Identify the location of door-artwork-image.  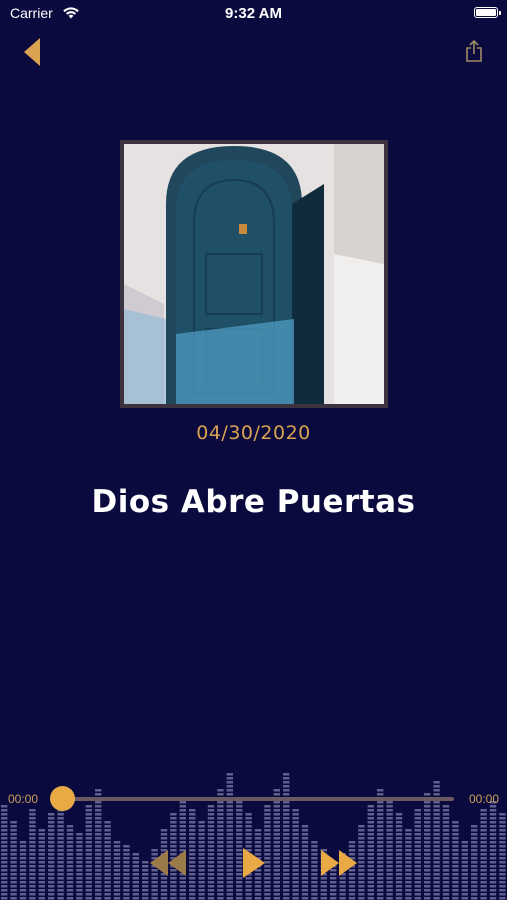
(254, 274).